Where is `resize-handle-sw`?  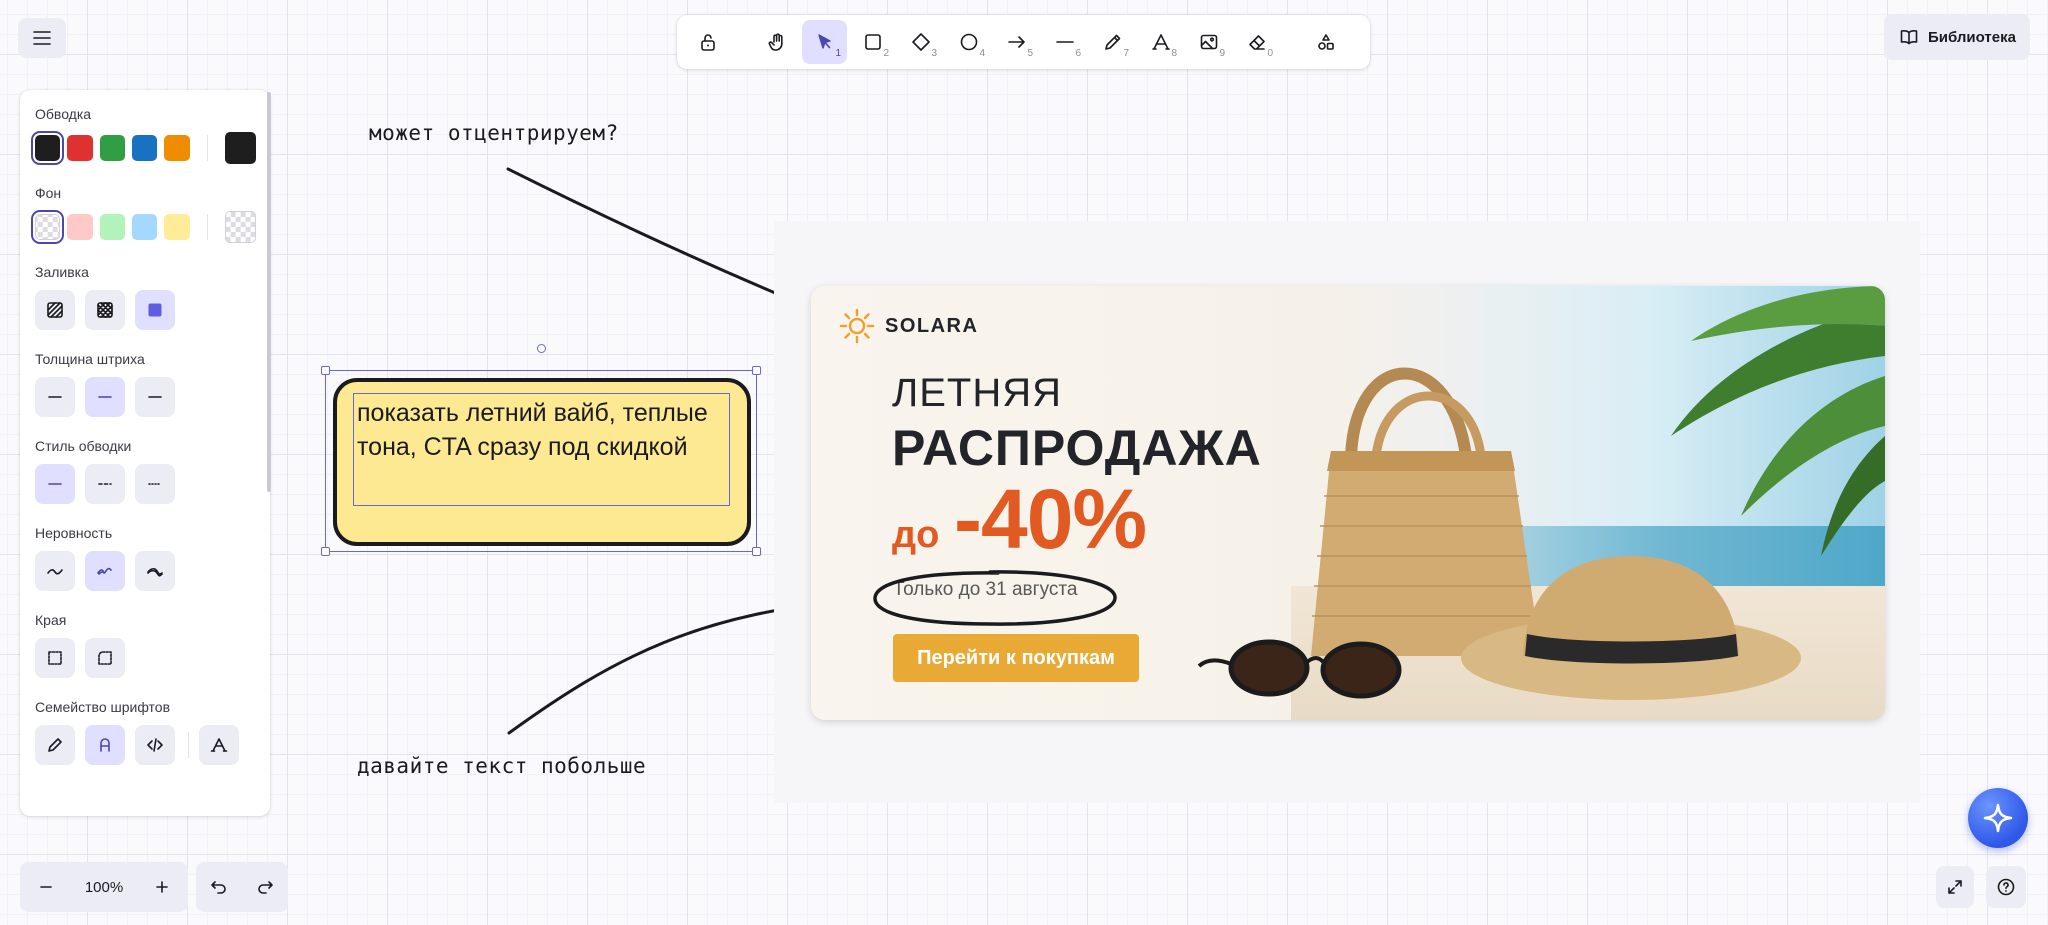
resize-handle-sw is located at coordinates (325, 551).